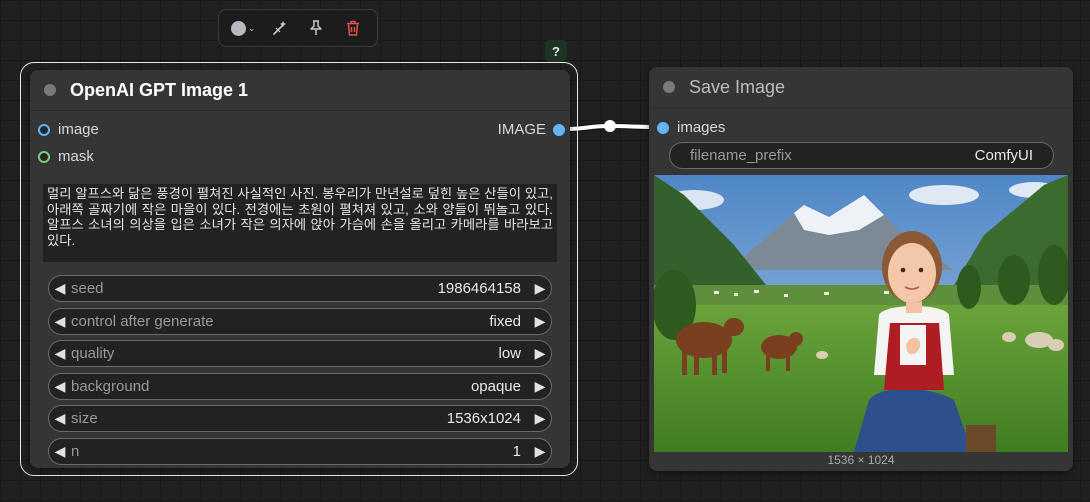  I want to click on control-after-generate-widget: ◀ control after generate fixed ▶, so click(300, 321).